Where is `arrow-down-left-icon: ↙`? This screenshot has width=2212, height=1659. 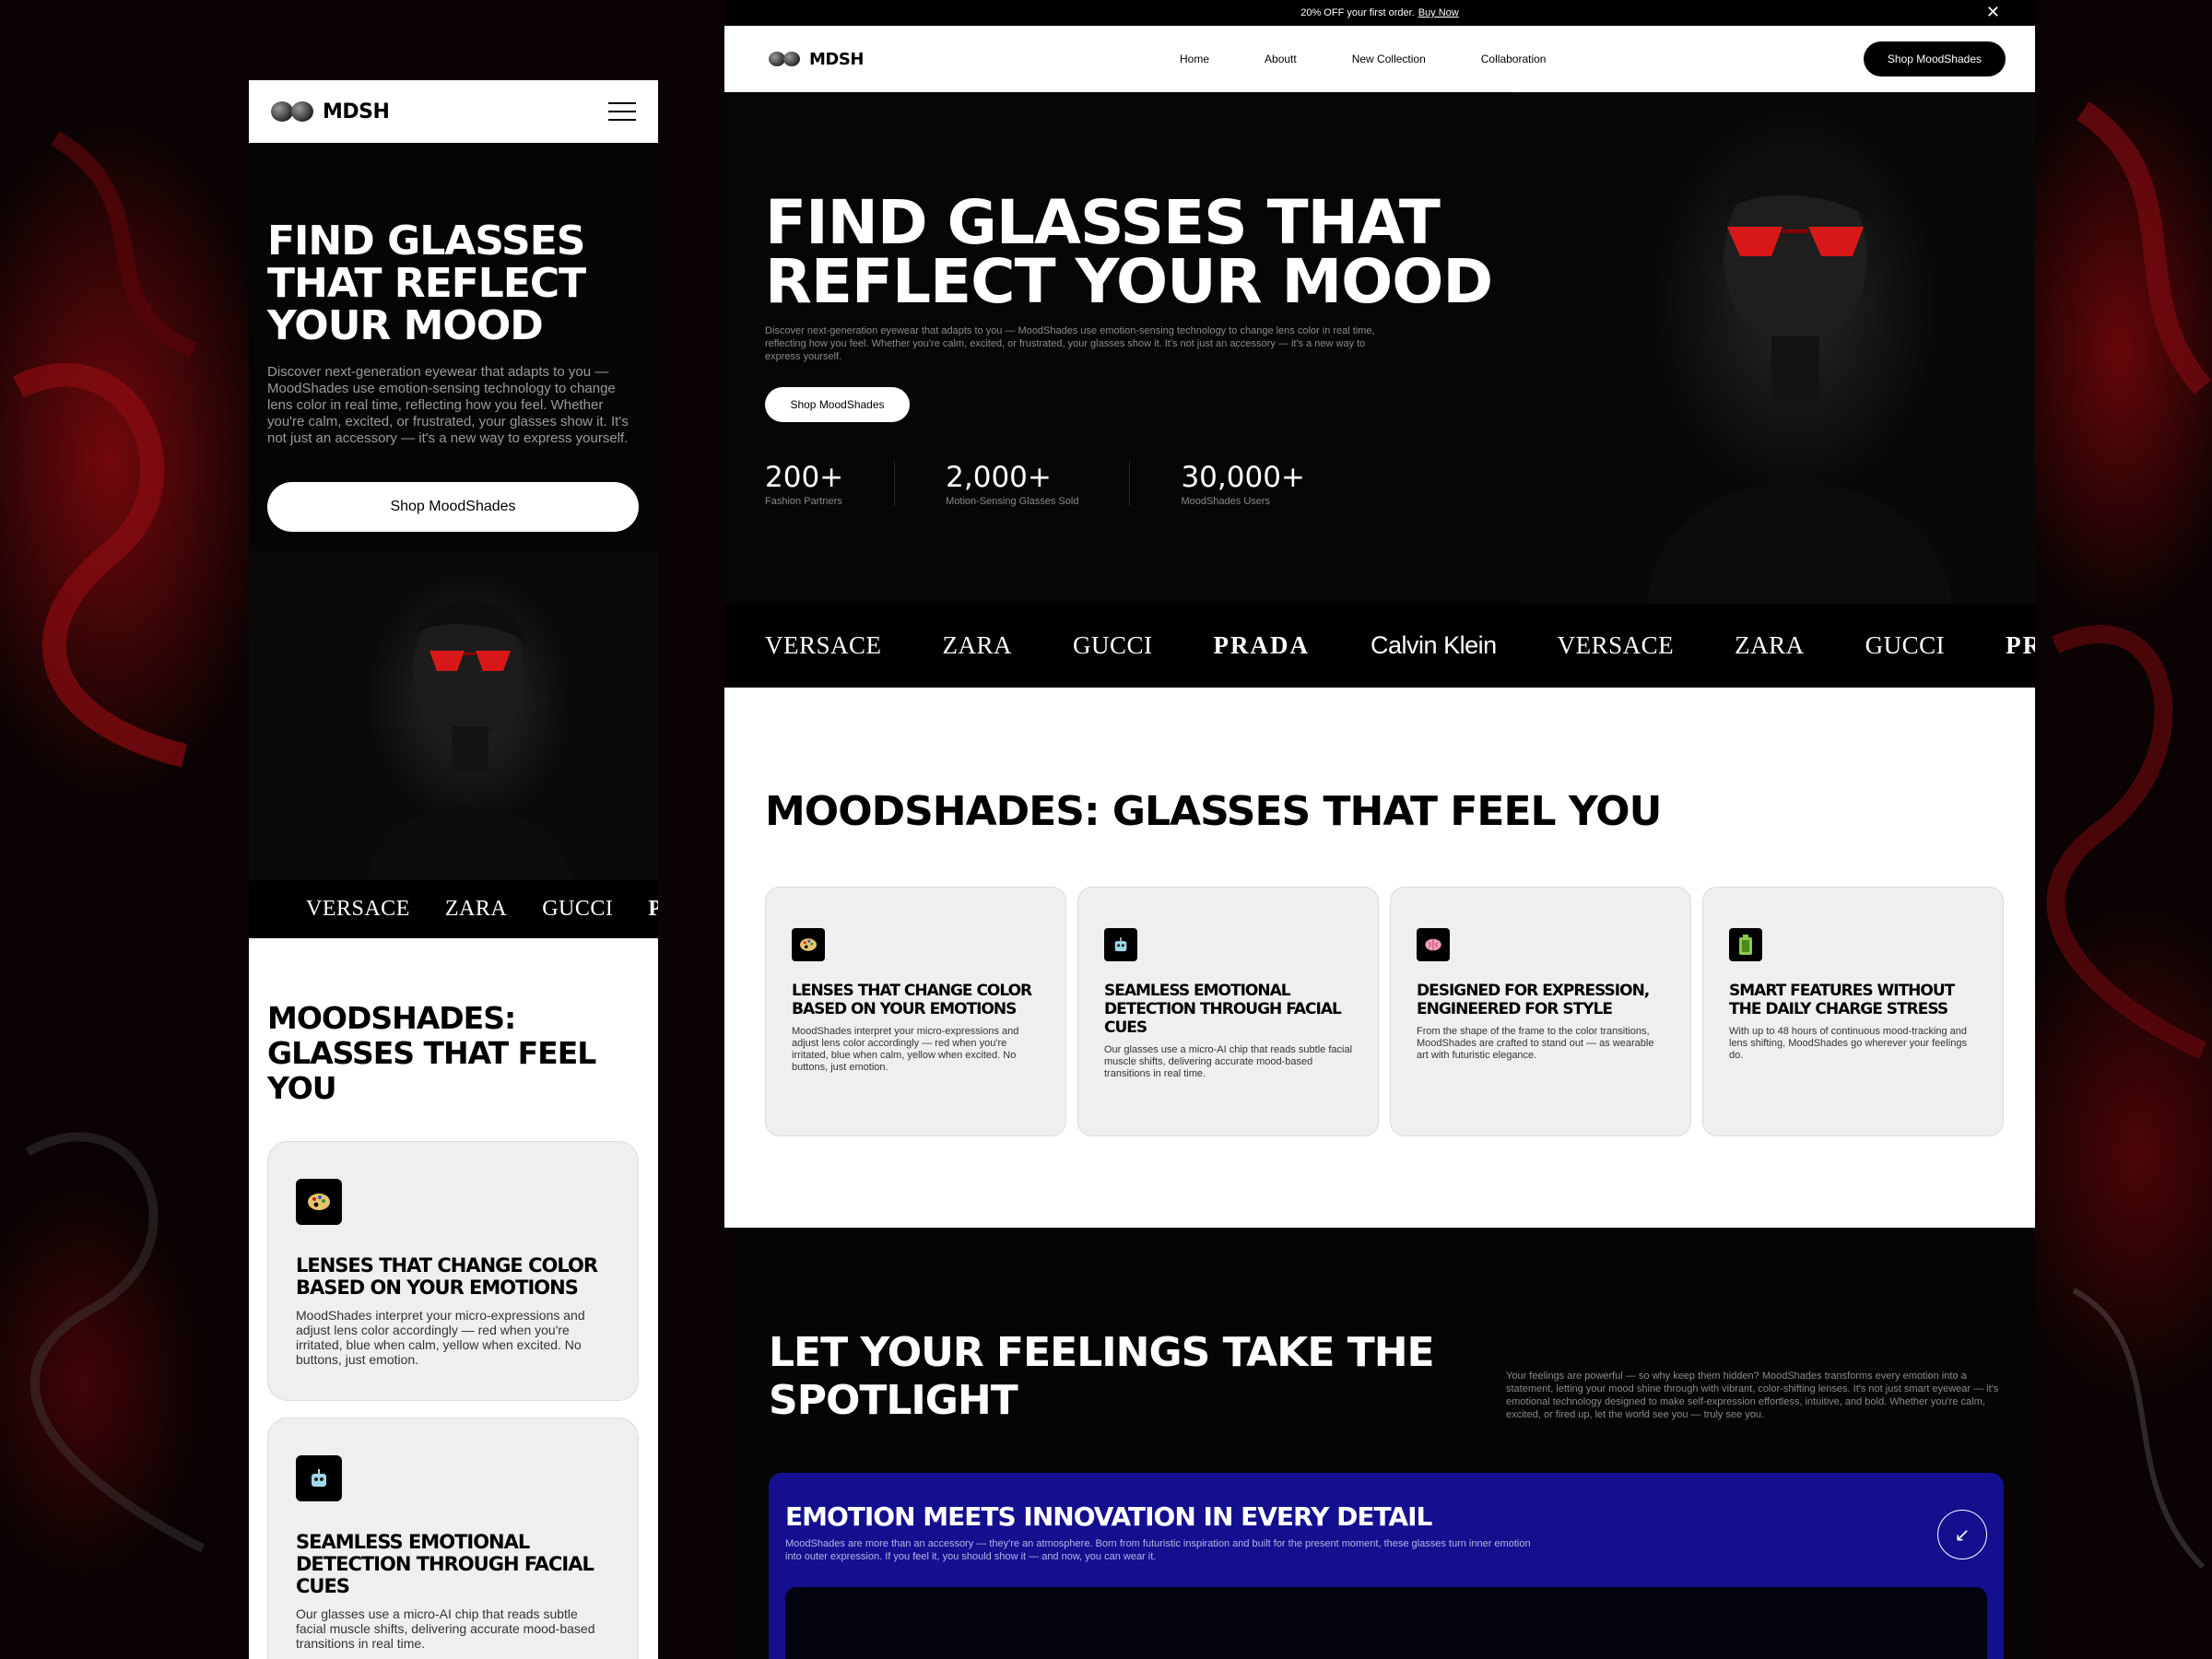
arrow-down-left-icon: ↙ is located at coordinates (1962, 1534).